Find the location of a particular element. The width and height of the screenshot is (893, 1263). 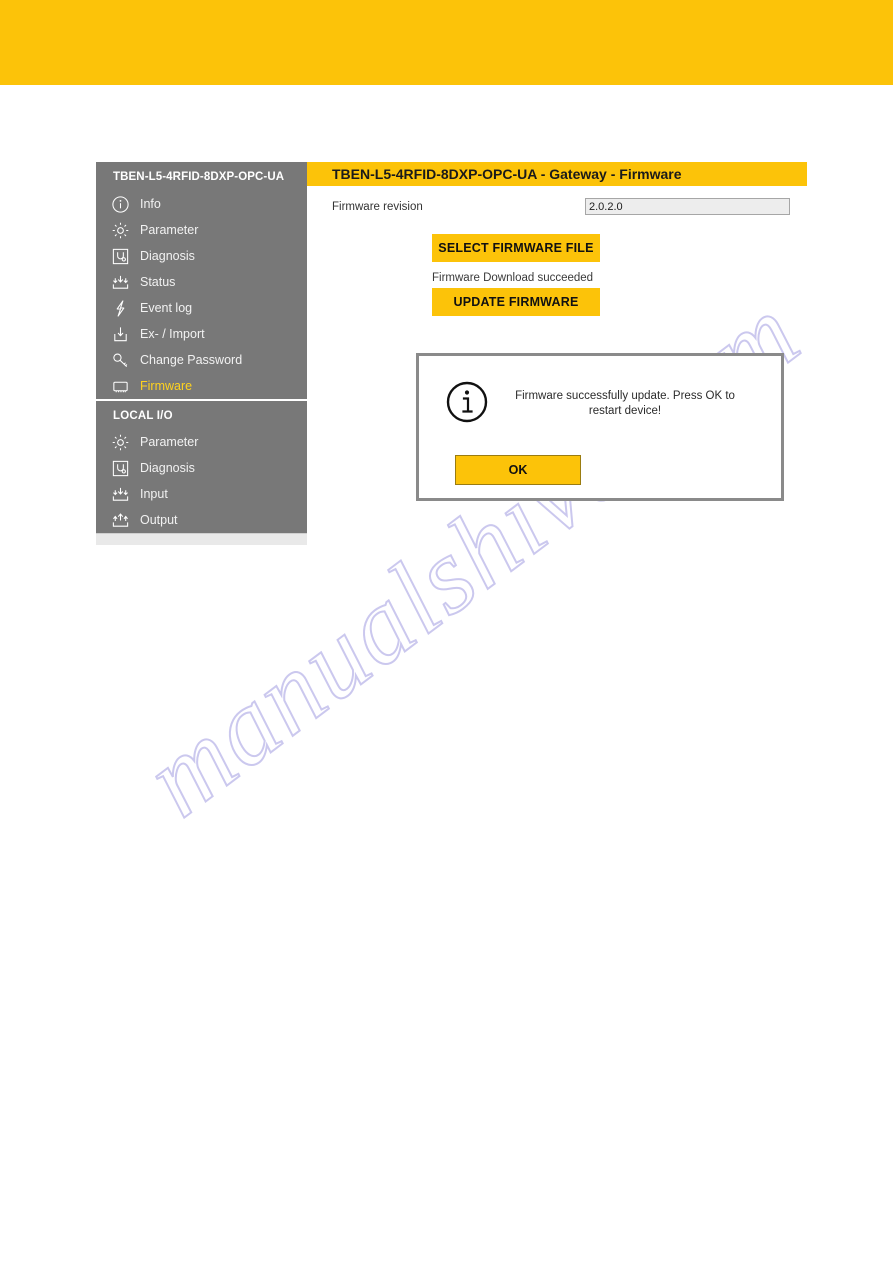

import-icon is located at coordinates (120, 334).